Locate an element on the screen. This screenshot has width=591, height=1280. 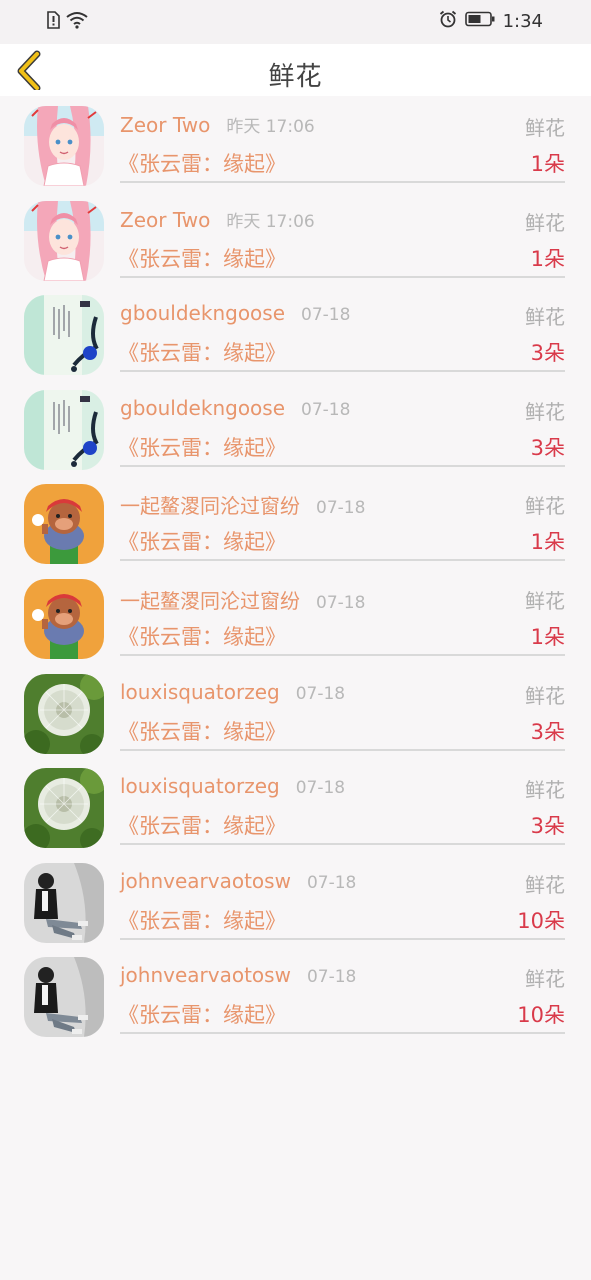
battery-icon is located at coordinates (479, 21).